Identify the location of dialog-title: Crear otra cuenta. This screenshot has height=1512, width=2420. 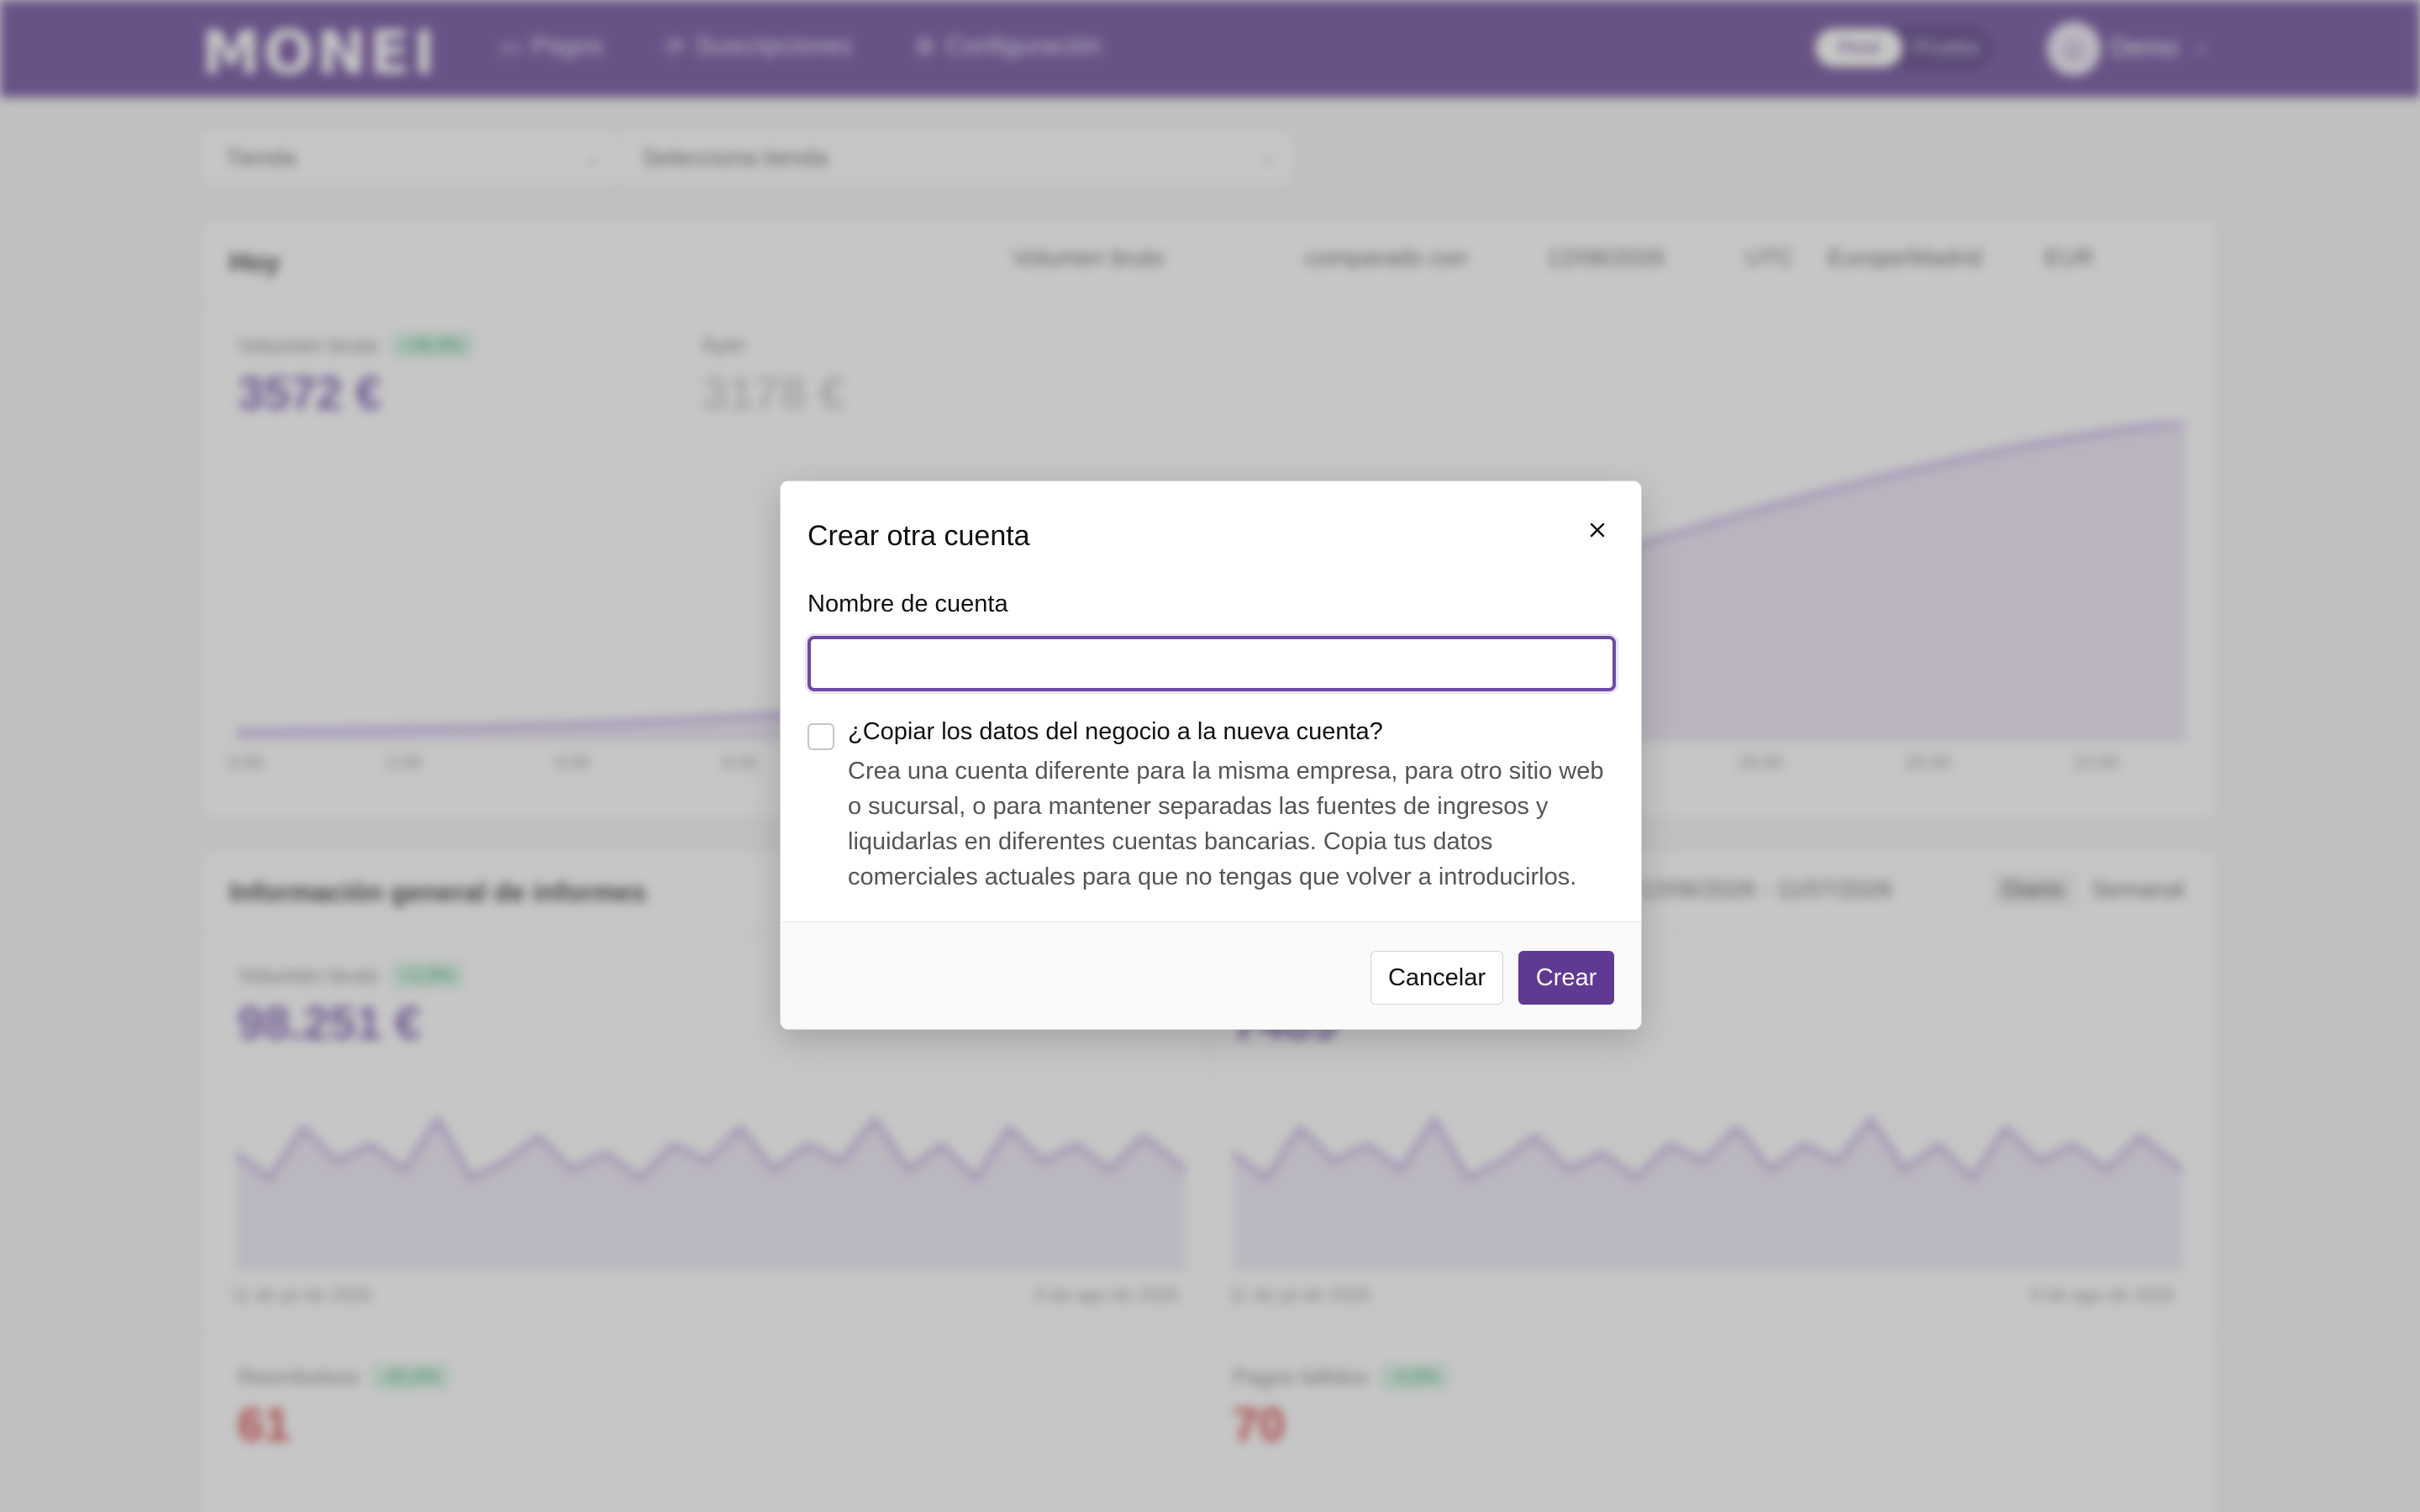
(919, 536).